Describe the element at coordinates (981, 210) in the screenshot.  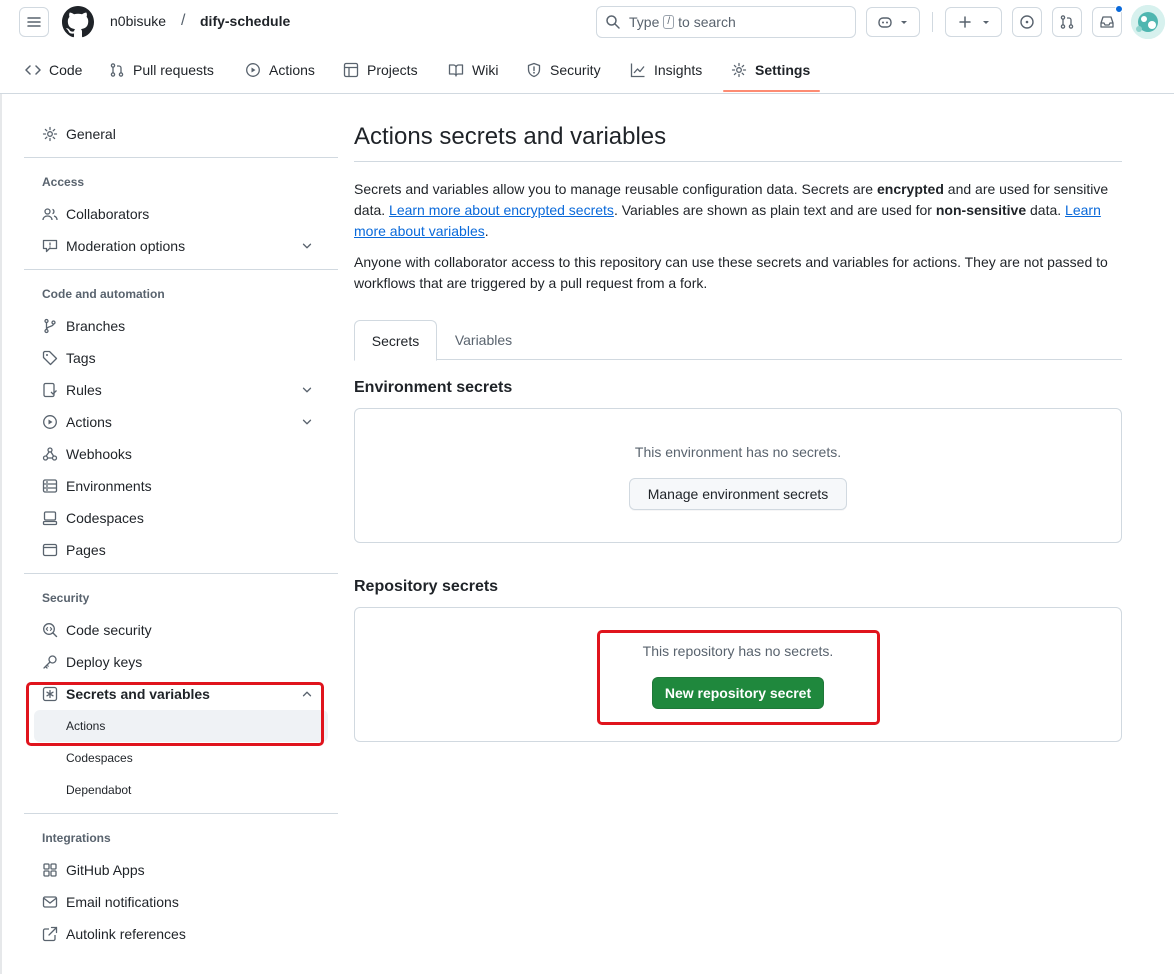
I see `description-emphasis: non-sensitive` at that location.